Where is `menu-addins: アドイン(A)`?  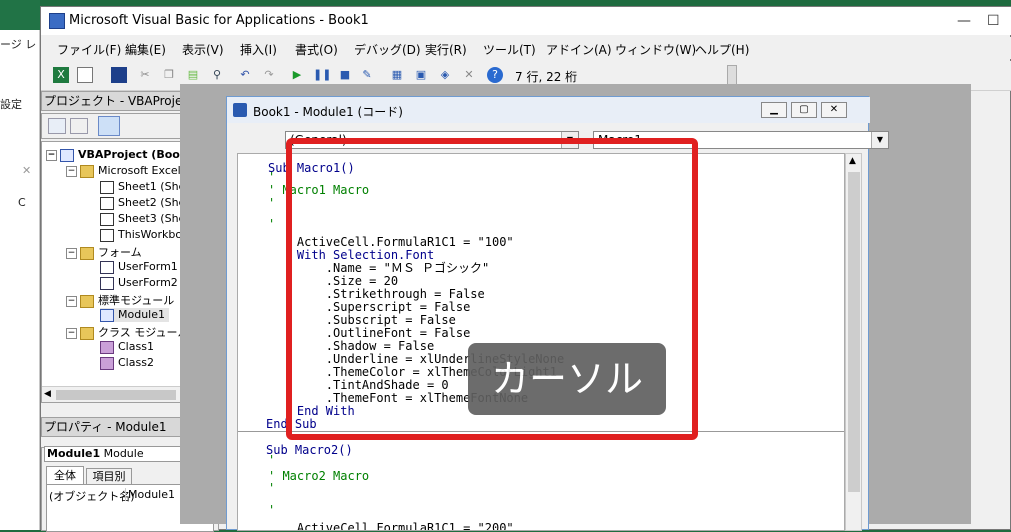
menu-addins: アドイン(A) is located at coordinates (579, 49).